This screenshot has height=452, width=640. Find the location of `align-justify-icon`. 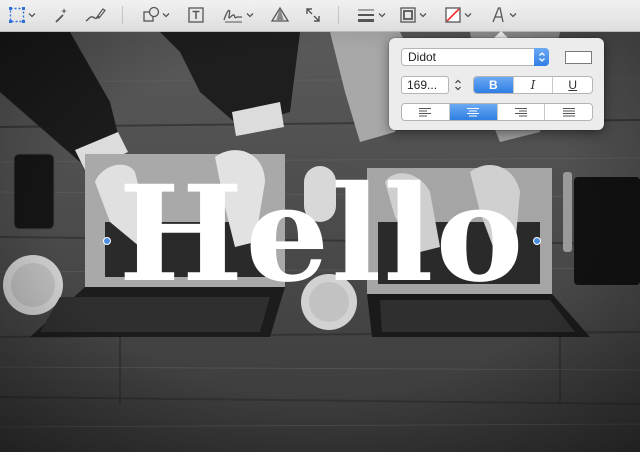

align-justify-icon is located at coordinates (568, 112).